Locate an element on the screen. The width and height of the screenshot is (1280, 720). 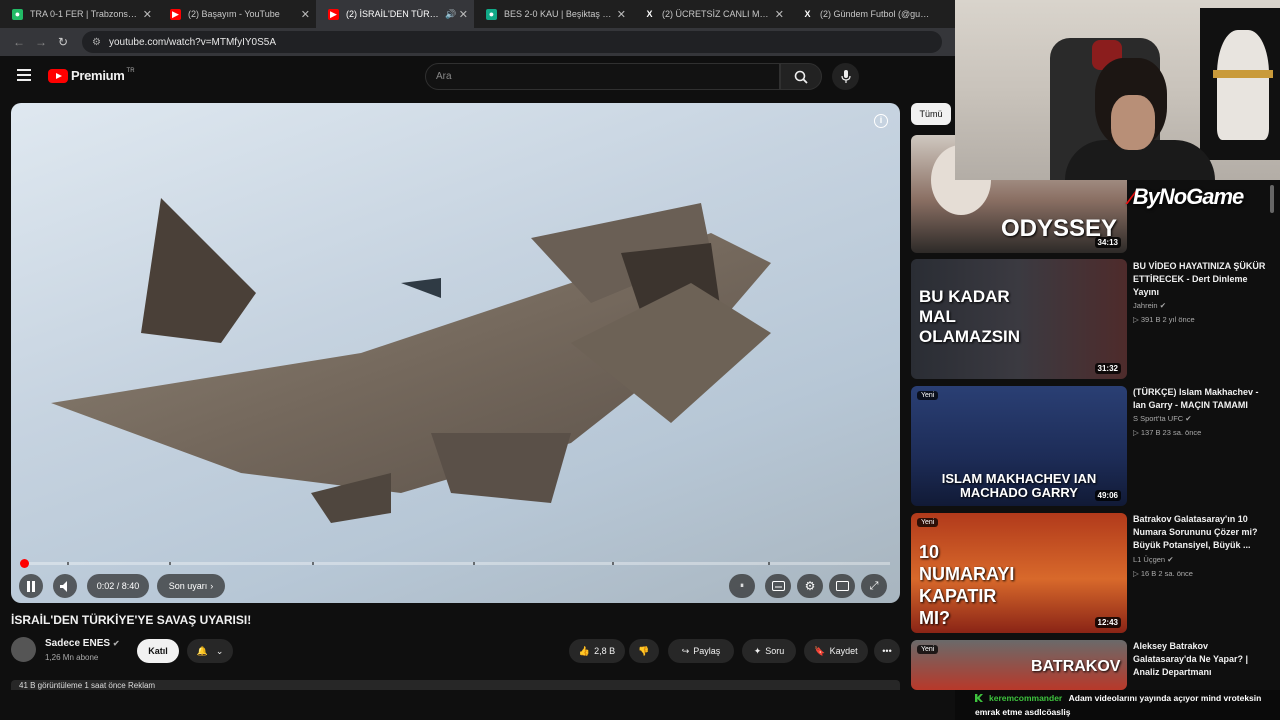
browser-tab: ● TRA 0-1 FER | Trabzonspor - Fer ✕ is located at coordinates (79, 14).